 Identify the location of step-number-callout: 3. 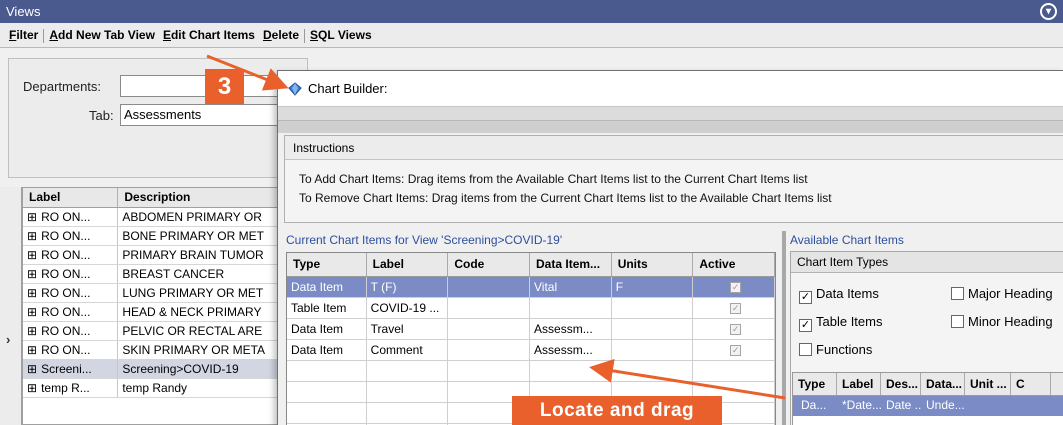
(224, 86).